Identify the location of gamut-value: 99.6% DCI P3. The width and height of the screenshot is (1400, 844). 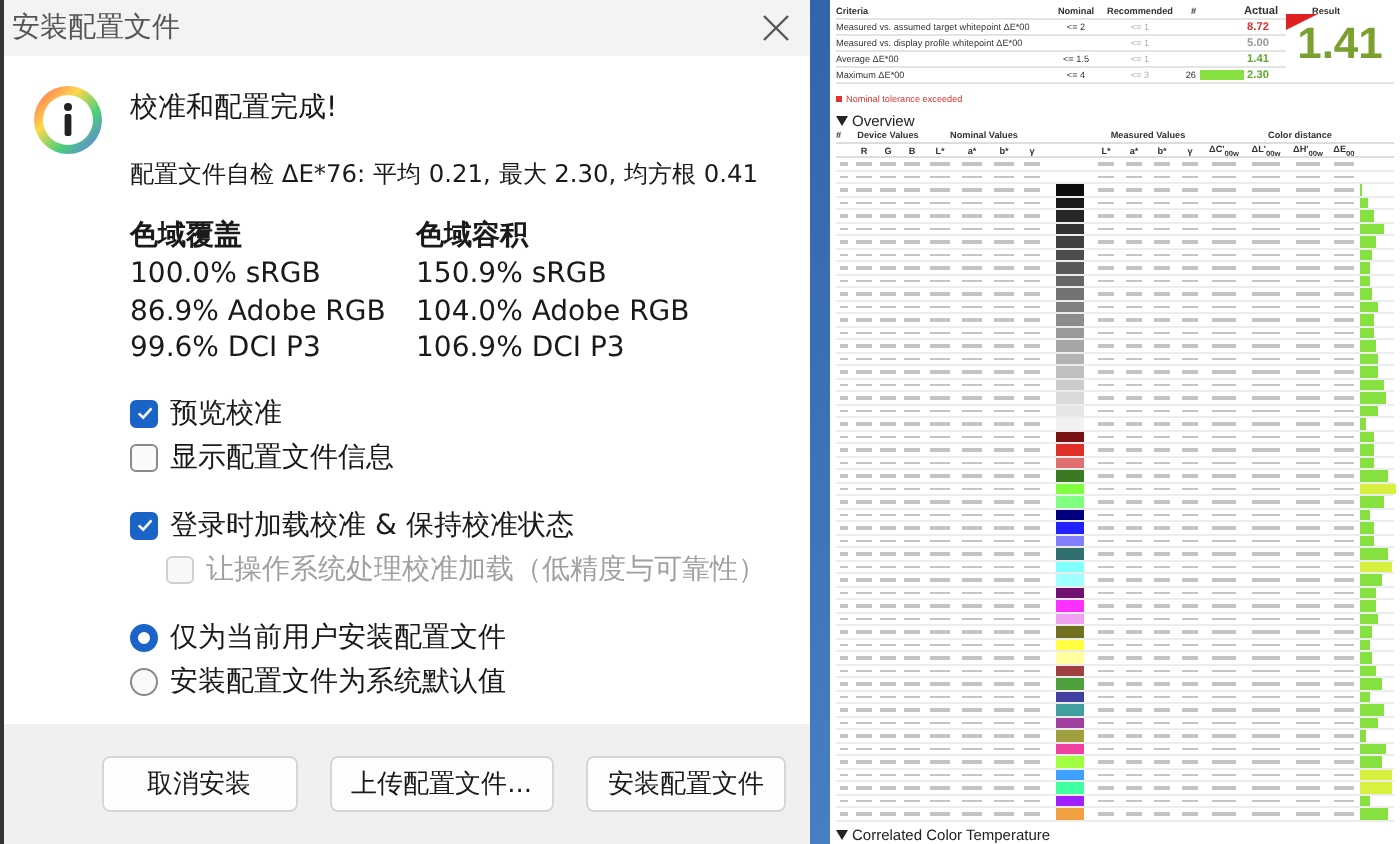
(225, 348).